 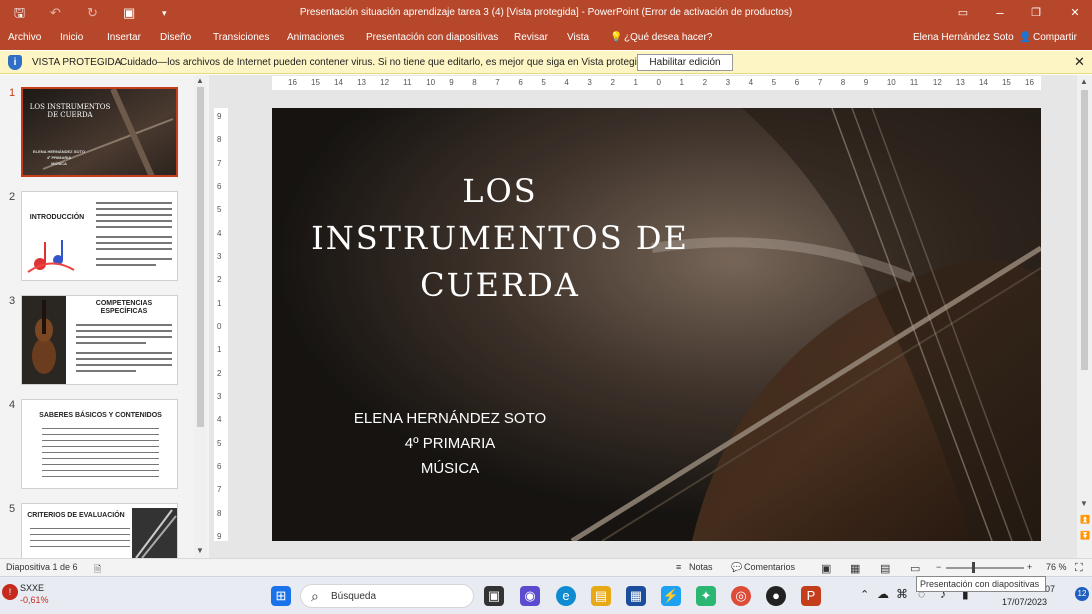 What do you see at coordinates (531, 38) in the screenshot?
I see `tab-revisar: Revisar` at bounding box center [531, 38].